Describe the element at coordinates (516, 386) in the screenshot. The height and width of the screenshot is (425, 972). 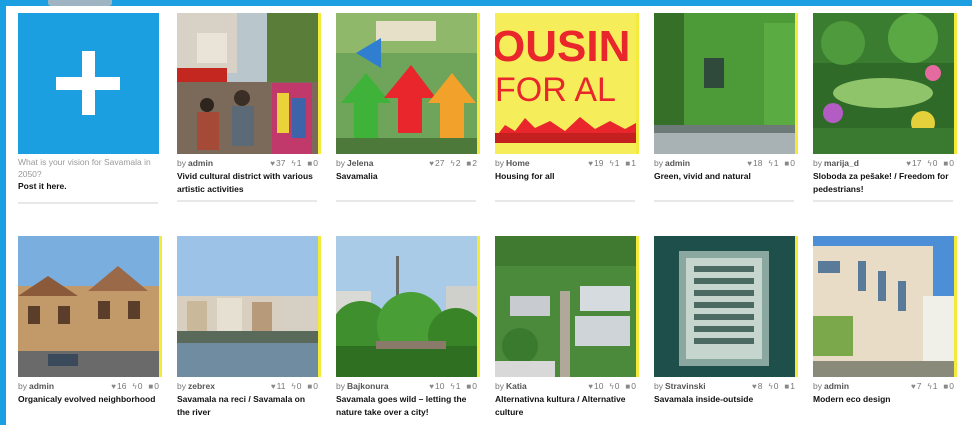
I see `author-link: Katia` at that location.